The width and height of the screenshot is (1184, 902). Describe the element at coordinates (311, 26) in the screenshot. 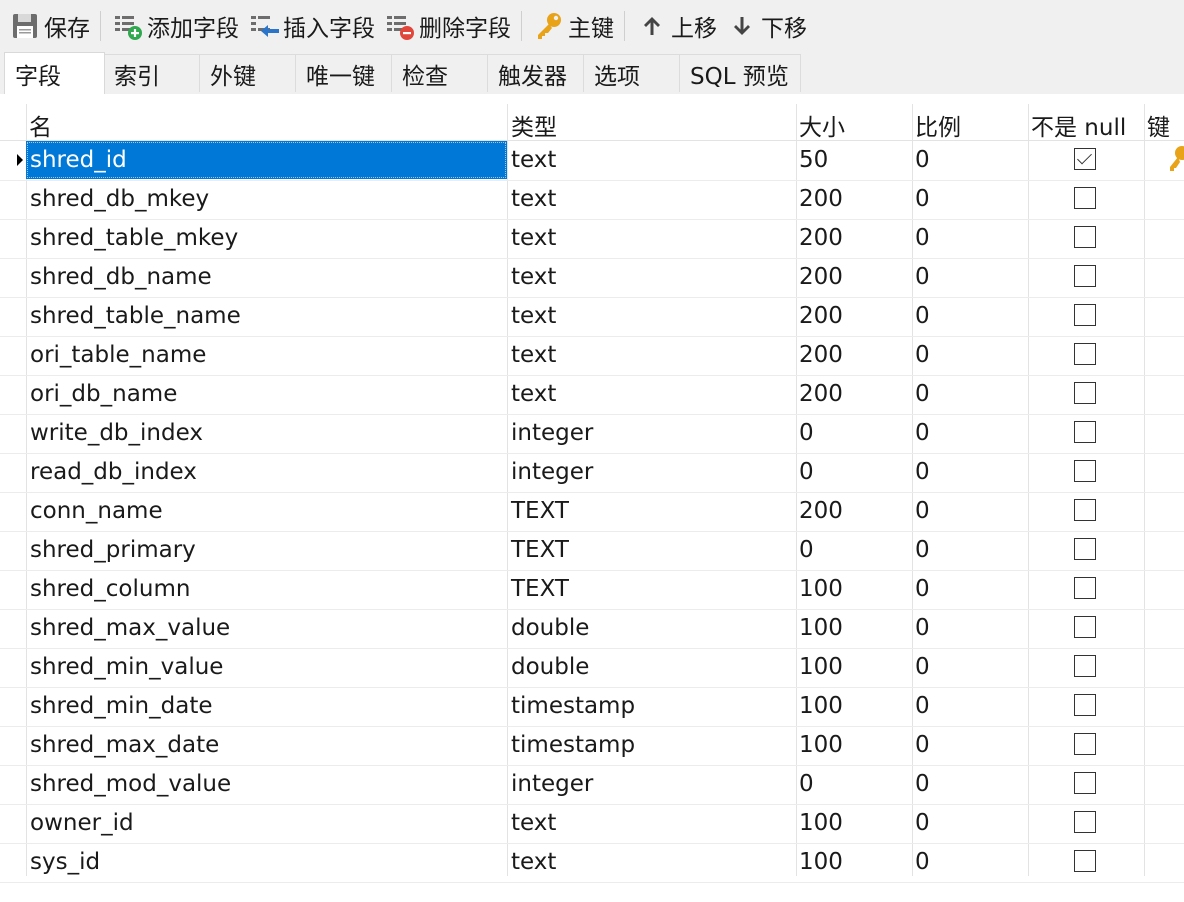

I see `insert-field-button: 插入字段` at that location.